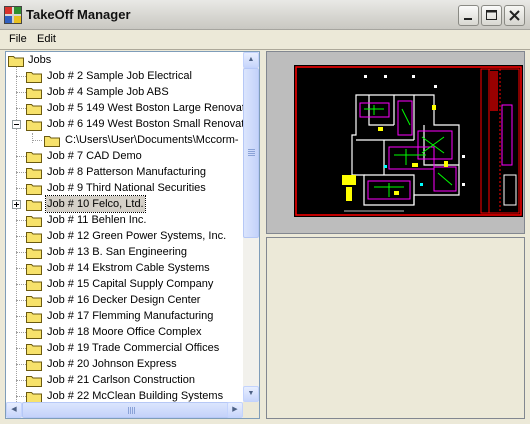  I want to click on maximize-button, so click(491, 15).